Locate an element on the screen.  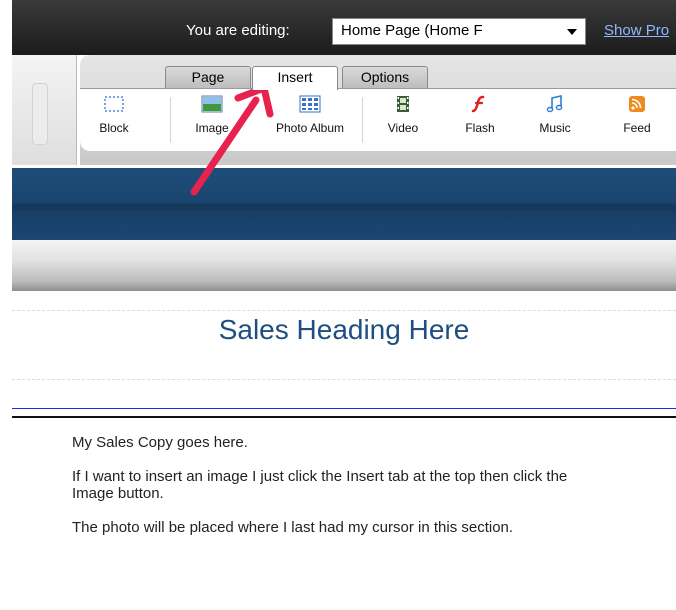
editing-label: You are editing: is located at coordinates (238, 30).